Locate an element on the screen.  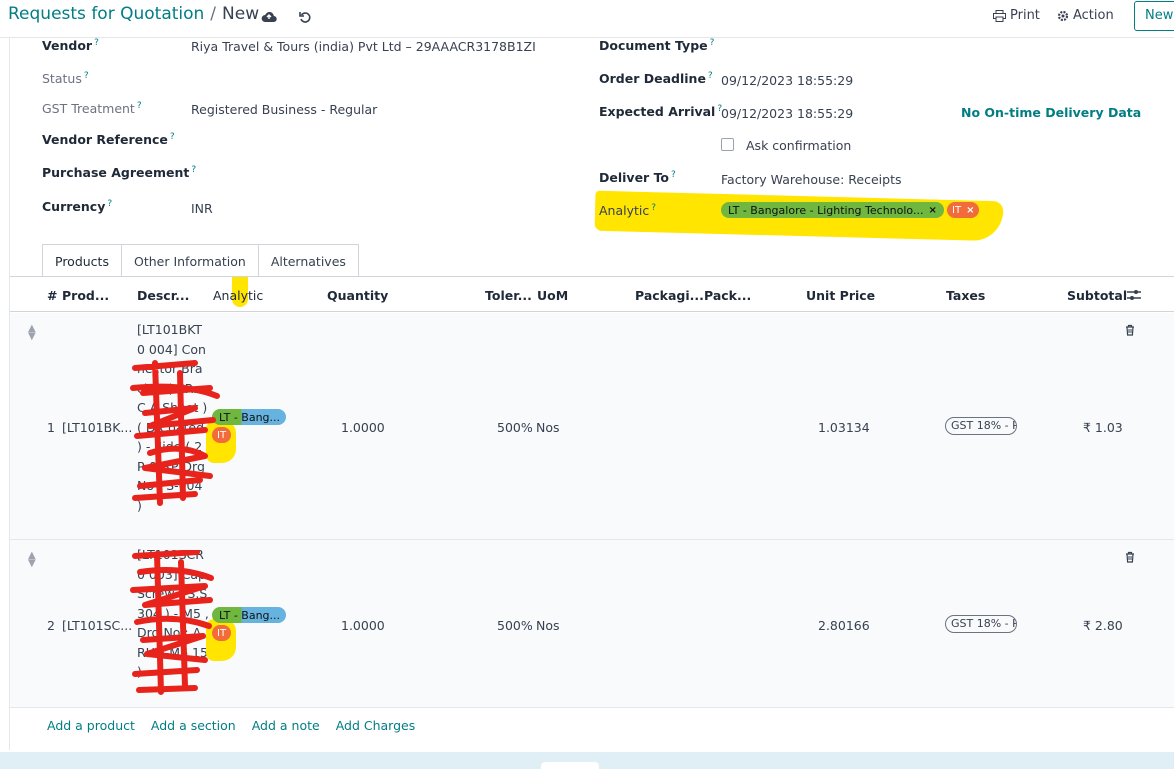
breadcrumb-parent-link: Requests for Quotation is located at coordinates (106, 14).